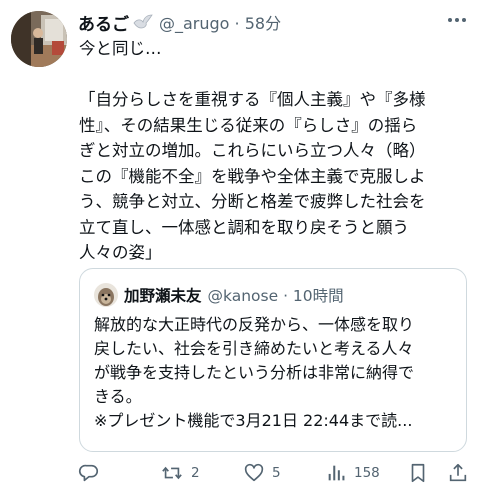 The width and height of the screenshot is (480, 498). I want to click on dove-icon, so click(143, 22).